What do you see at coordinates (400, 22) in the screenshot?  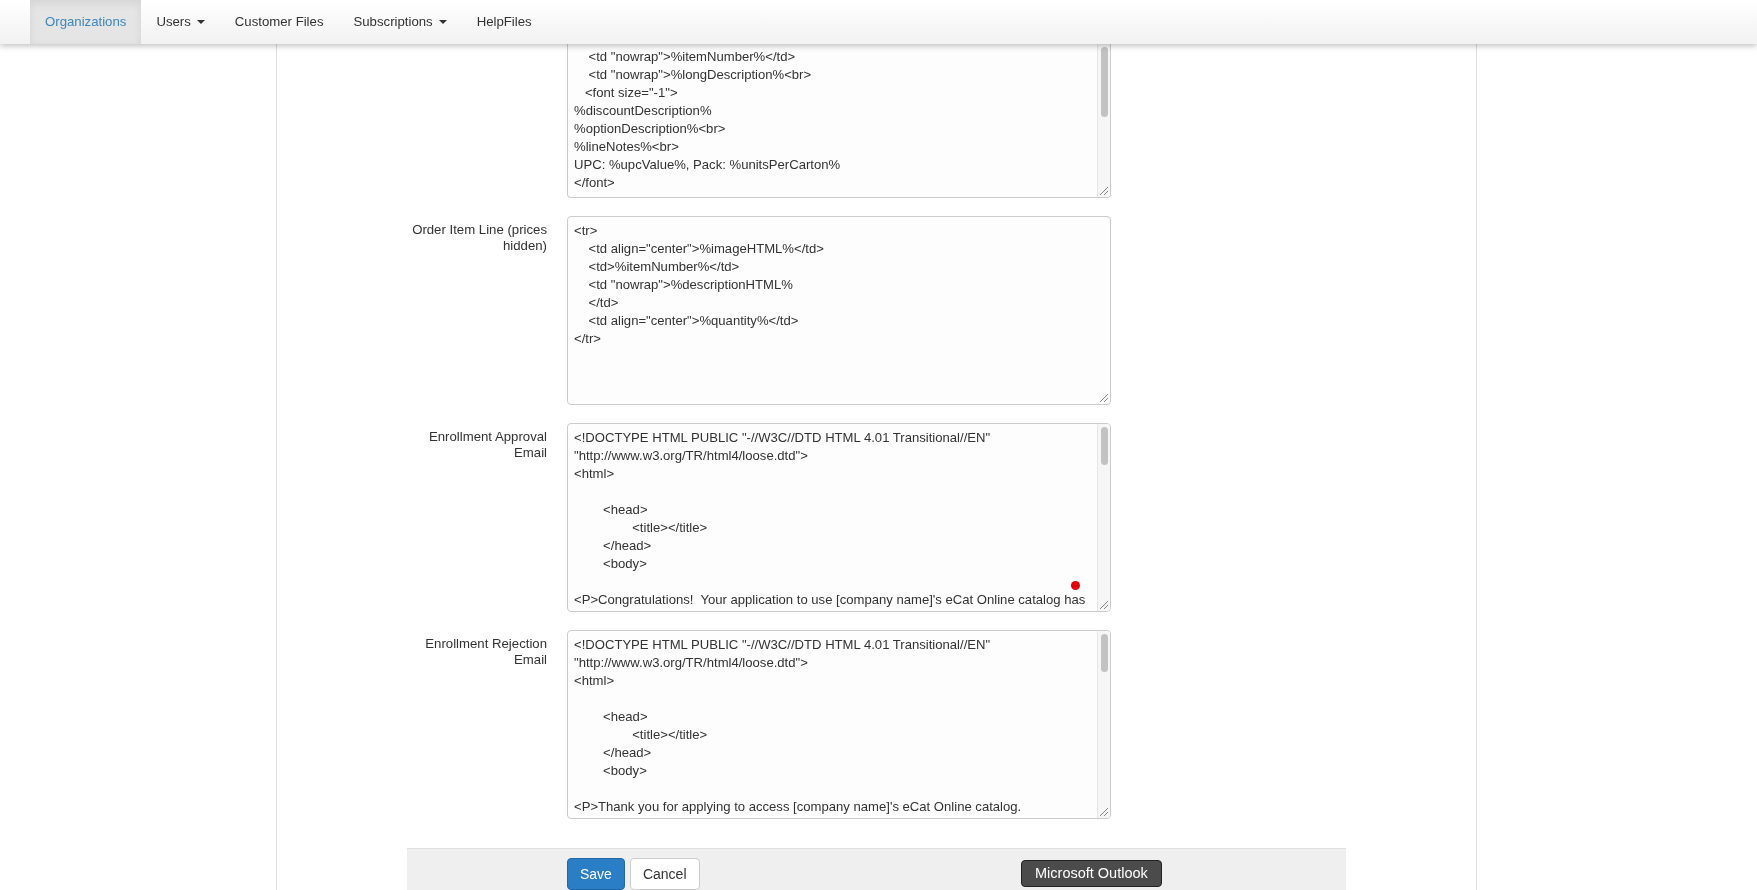 I see `nav-tab: Subscriptions` at bounding box center [400, 22].